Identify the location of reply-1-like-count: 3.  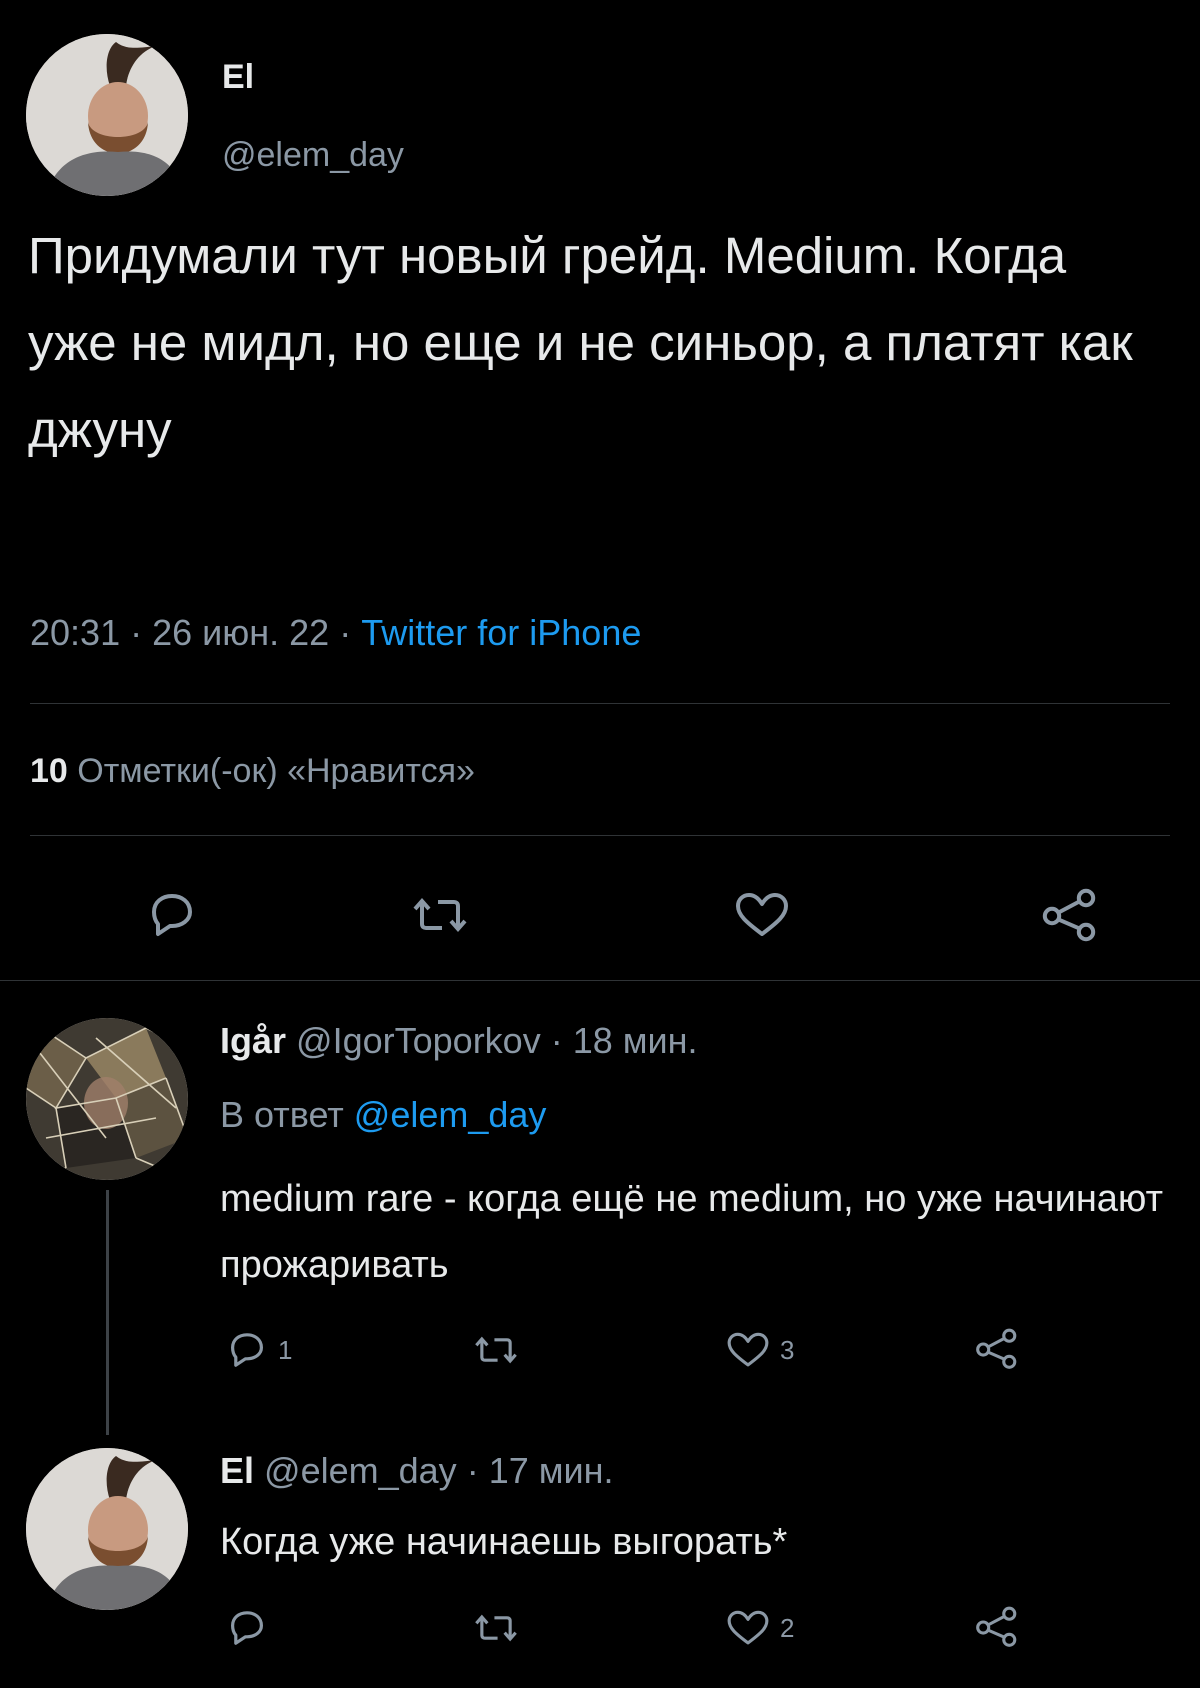
(787, 1349).